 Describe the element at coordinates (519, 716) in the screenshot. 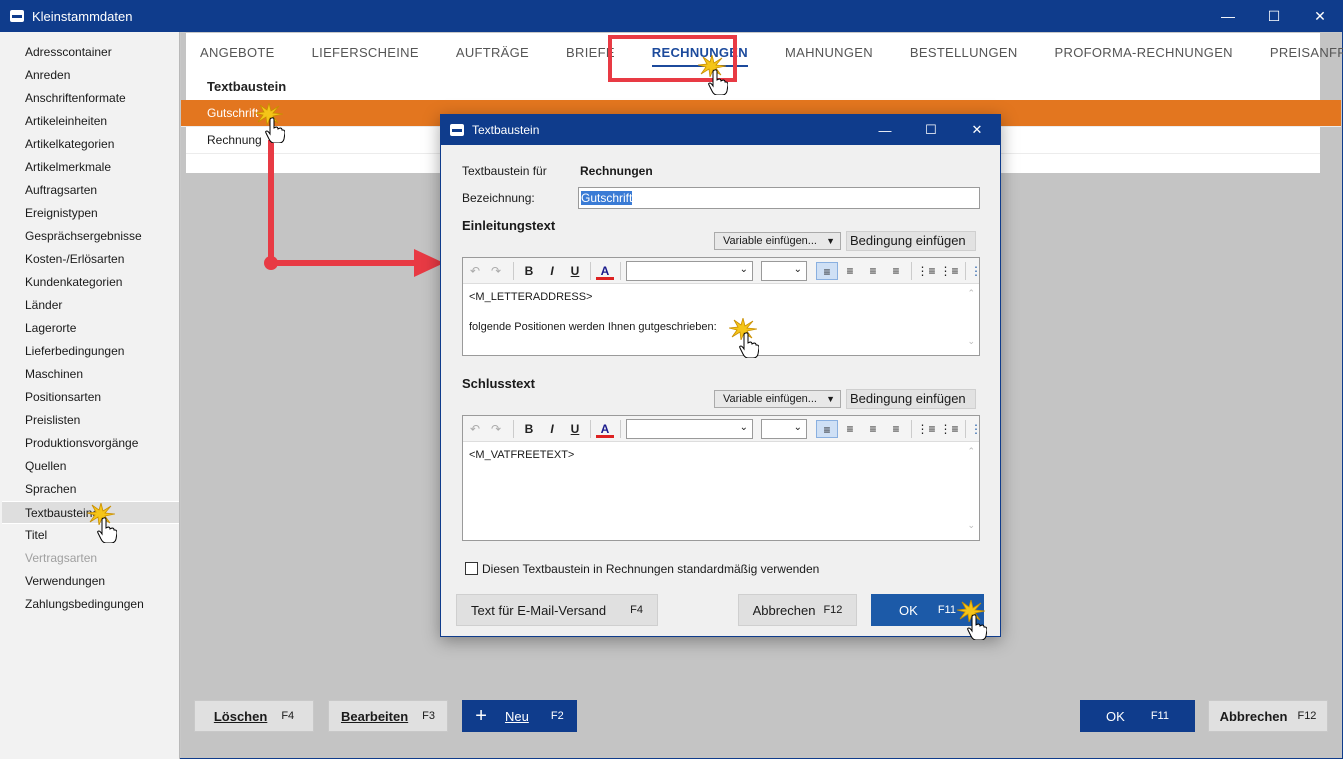

I see `new-button: + Neu F2` at that location.